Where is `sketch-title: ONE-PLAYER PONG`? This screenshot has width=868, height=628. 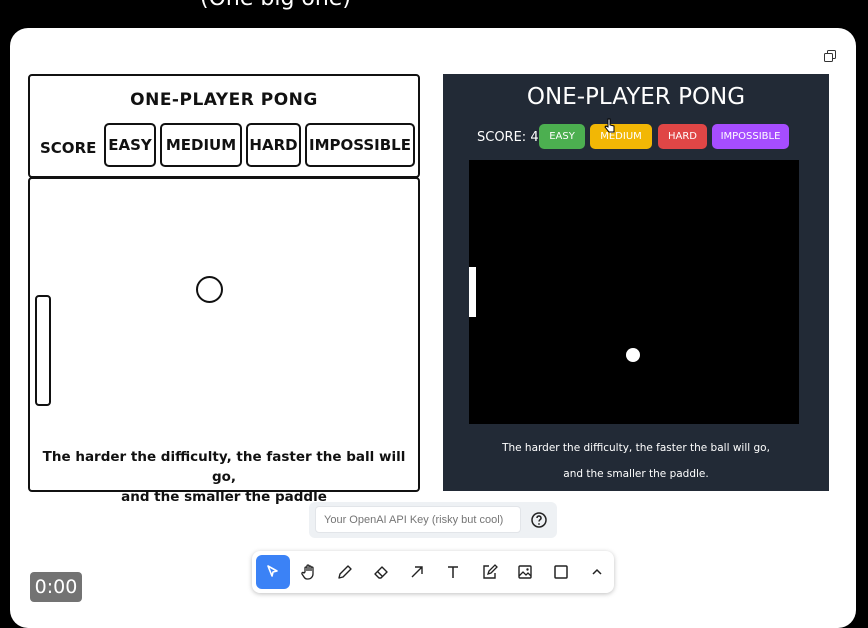 sketch-title: ONE-PLAYER PONG is located at coordinates (224, 100).